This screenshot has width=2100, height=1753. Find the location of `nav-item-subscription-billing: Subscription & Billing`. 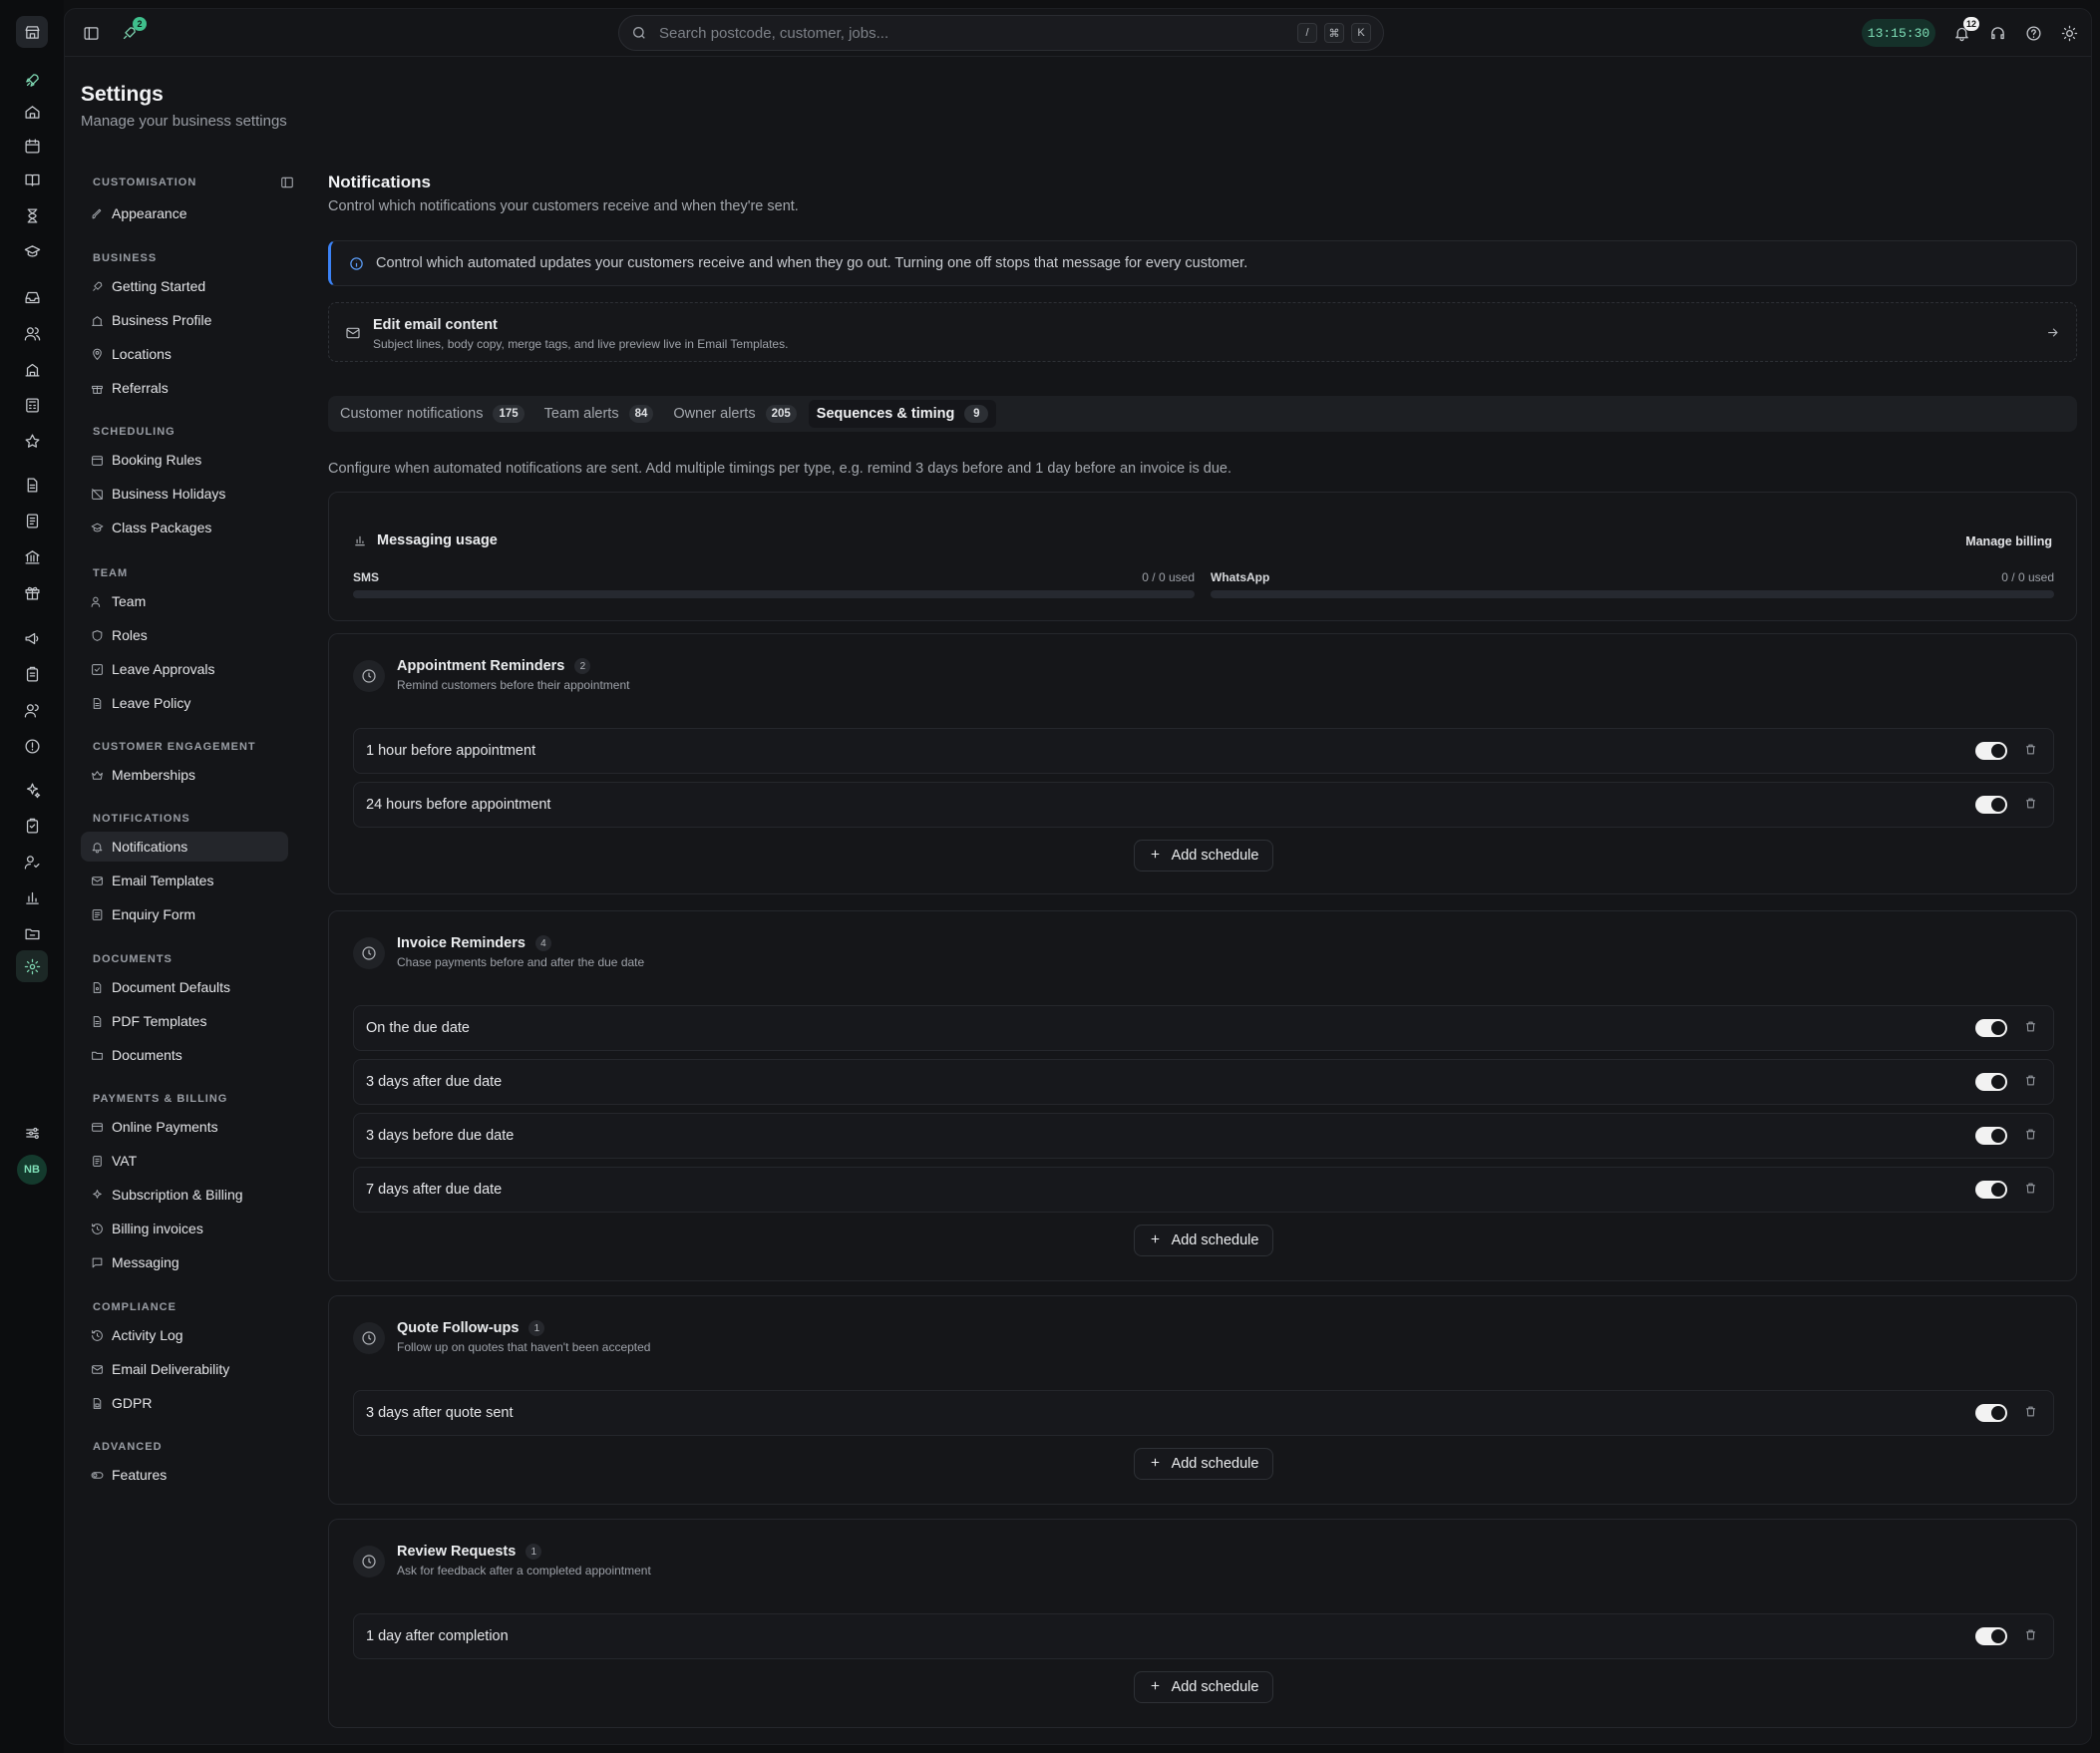

nav-item-subscription-billing: Subscription & Billing is located at coordinates (185, 1195).